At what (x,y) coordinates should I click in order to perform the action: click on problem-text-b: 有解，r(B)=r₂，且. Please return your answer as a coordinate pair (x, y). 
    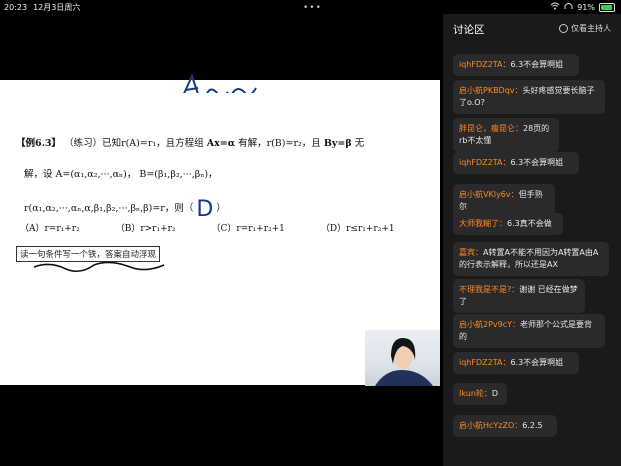
    Looking at the image, I should click on (279, 143).